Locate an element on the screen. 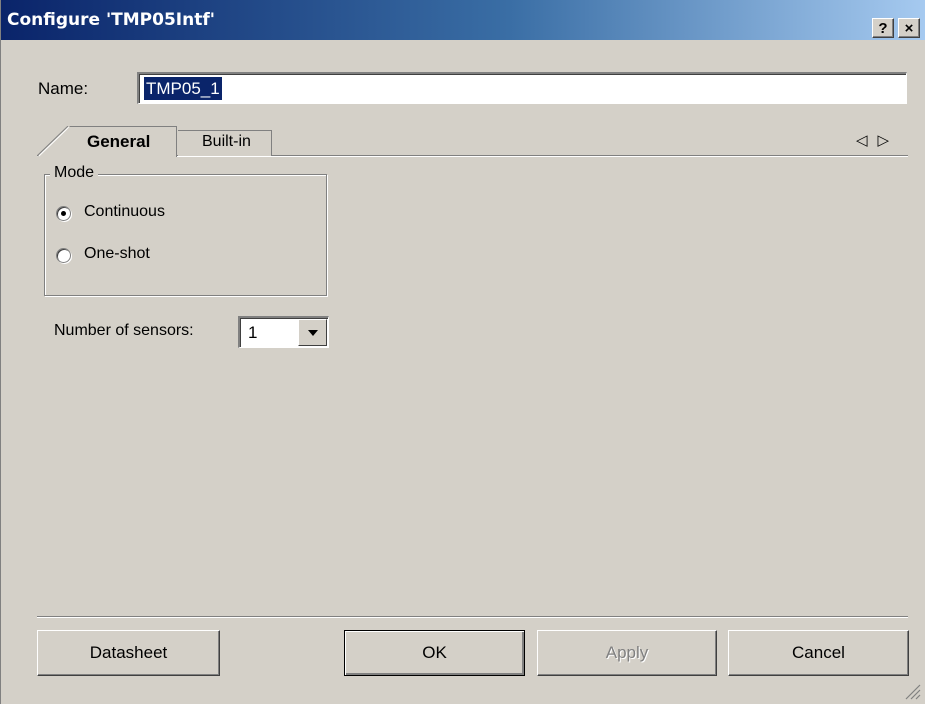  dropdown-button is located at coordinates (312, 332).